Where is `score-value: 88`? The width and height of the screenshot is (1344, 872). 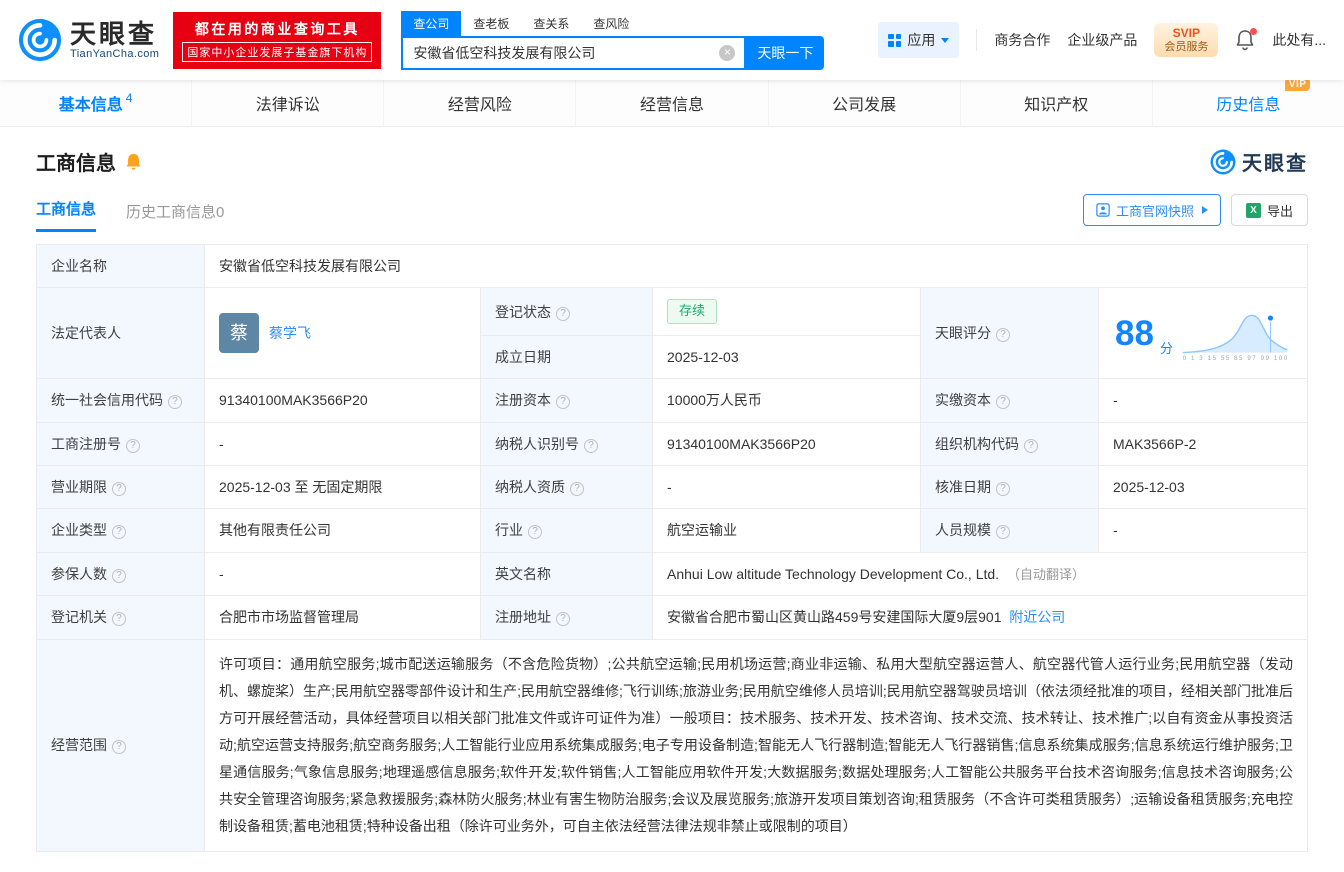 score-value: 88 is located at coordinates (1134, 333).